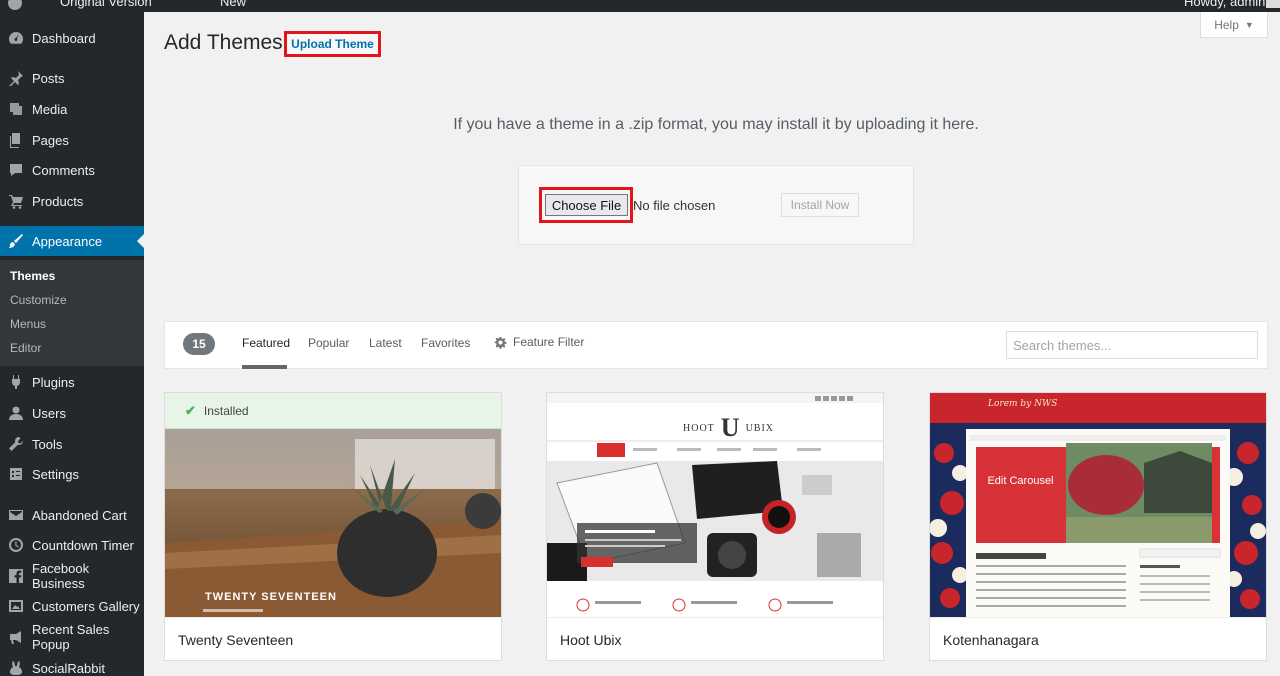 Image resolution: width=1280 pixels, height=676 pixels. What do you see at coordinates (58, 201) in the screenshot?
I see `sidebar-item-label: Products` at bounding box center [58, 201].